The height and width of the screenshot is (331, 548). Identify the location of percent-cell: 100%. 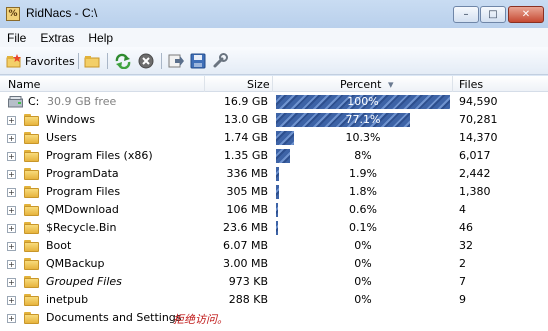
(363, 101).